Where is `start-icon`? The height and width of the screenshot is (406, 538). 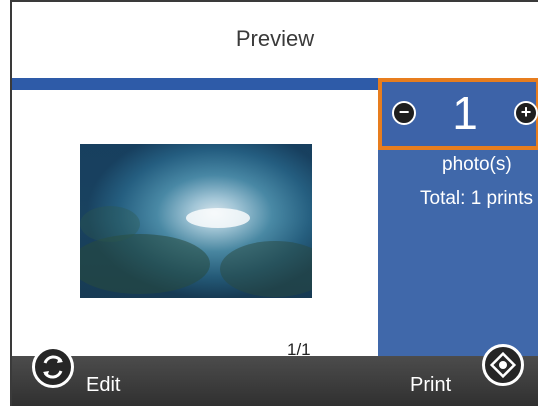 start-icon is located at coordinates (503, 365).